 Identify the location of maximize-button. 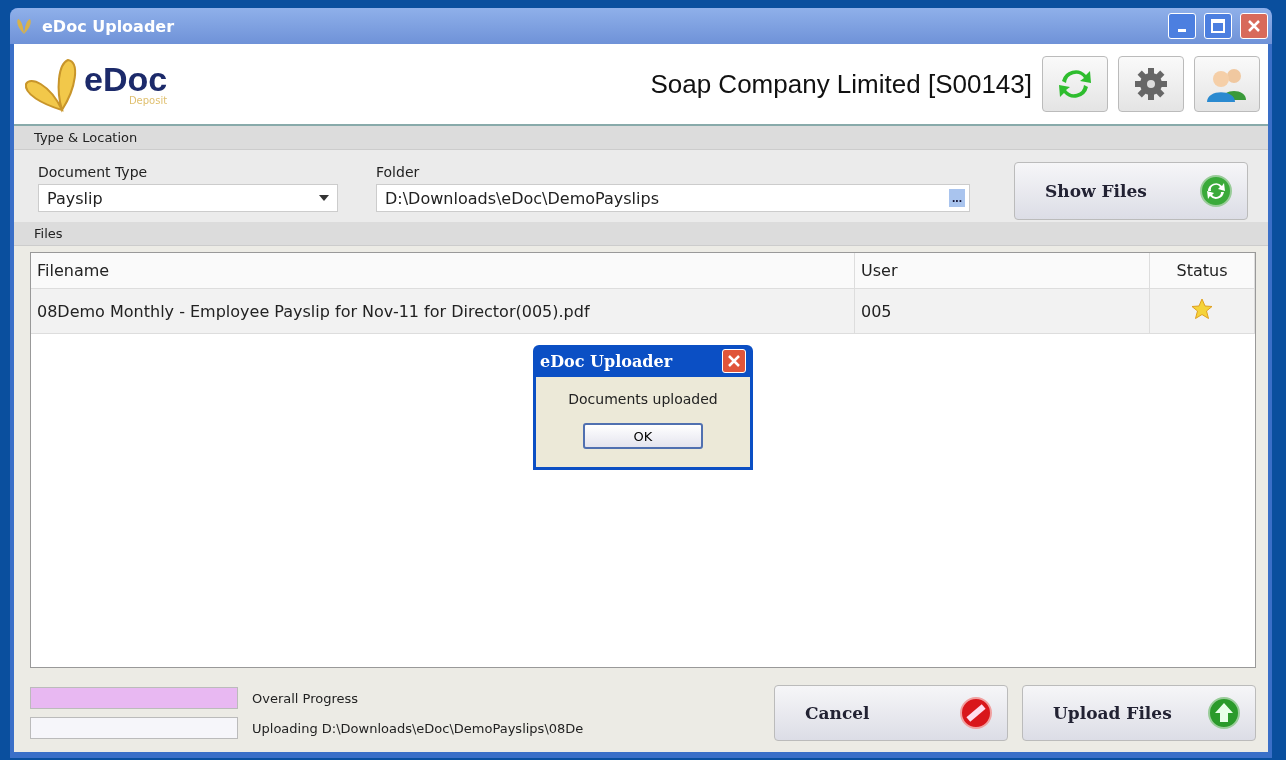
(1218, 26).